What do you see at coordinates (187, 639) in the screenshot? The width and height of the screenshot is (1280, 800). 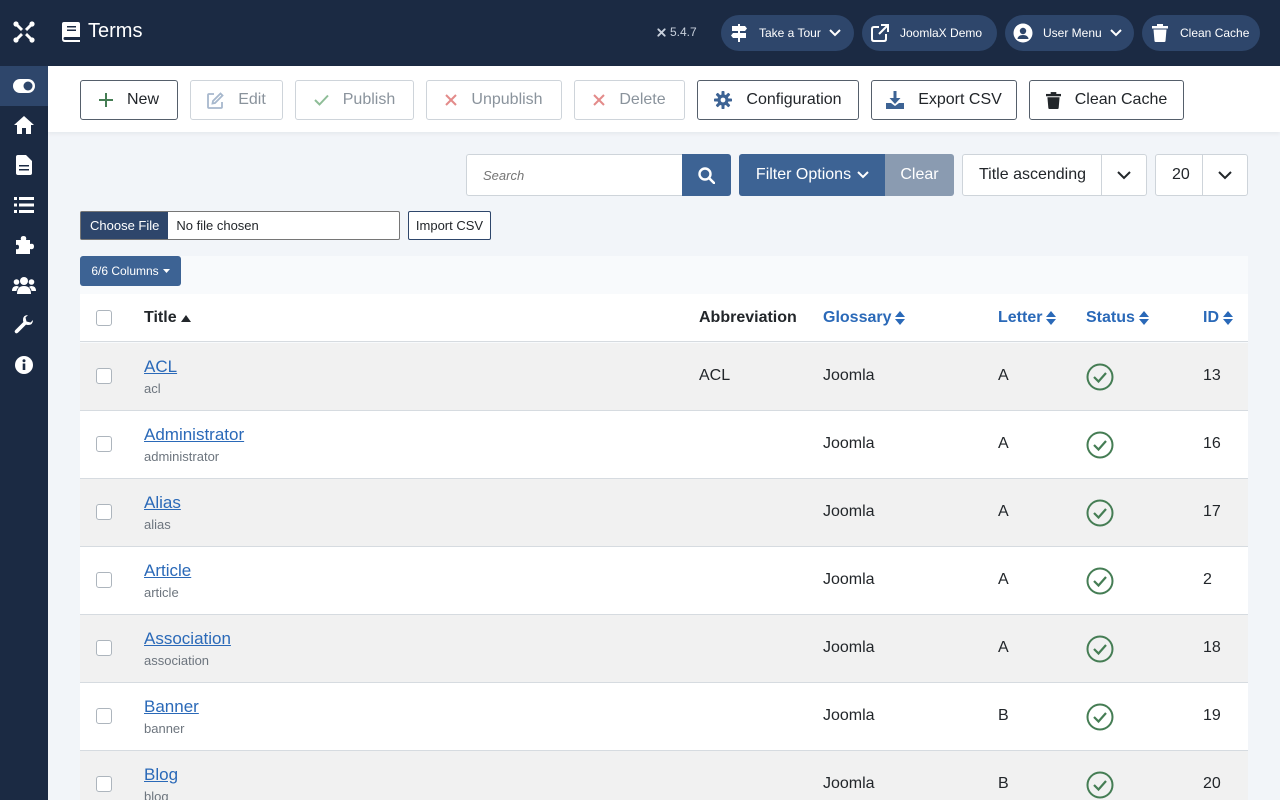 I see `term-title-link: Association` at bounding box center [187, 639].